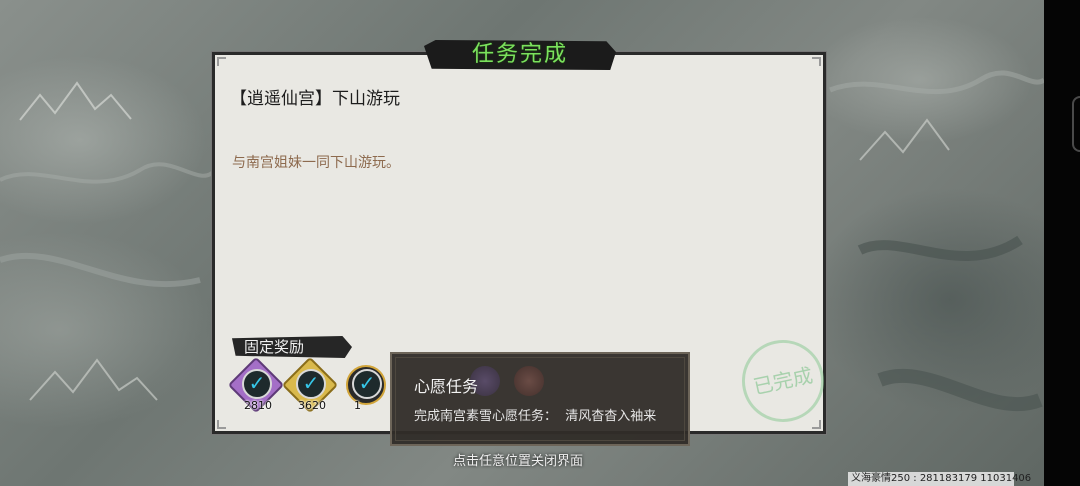 The width and height of the screenshot is (1080, 486). I want to click on tooltip-title: 心愿任务, so click(446, 386).